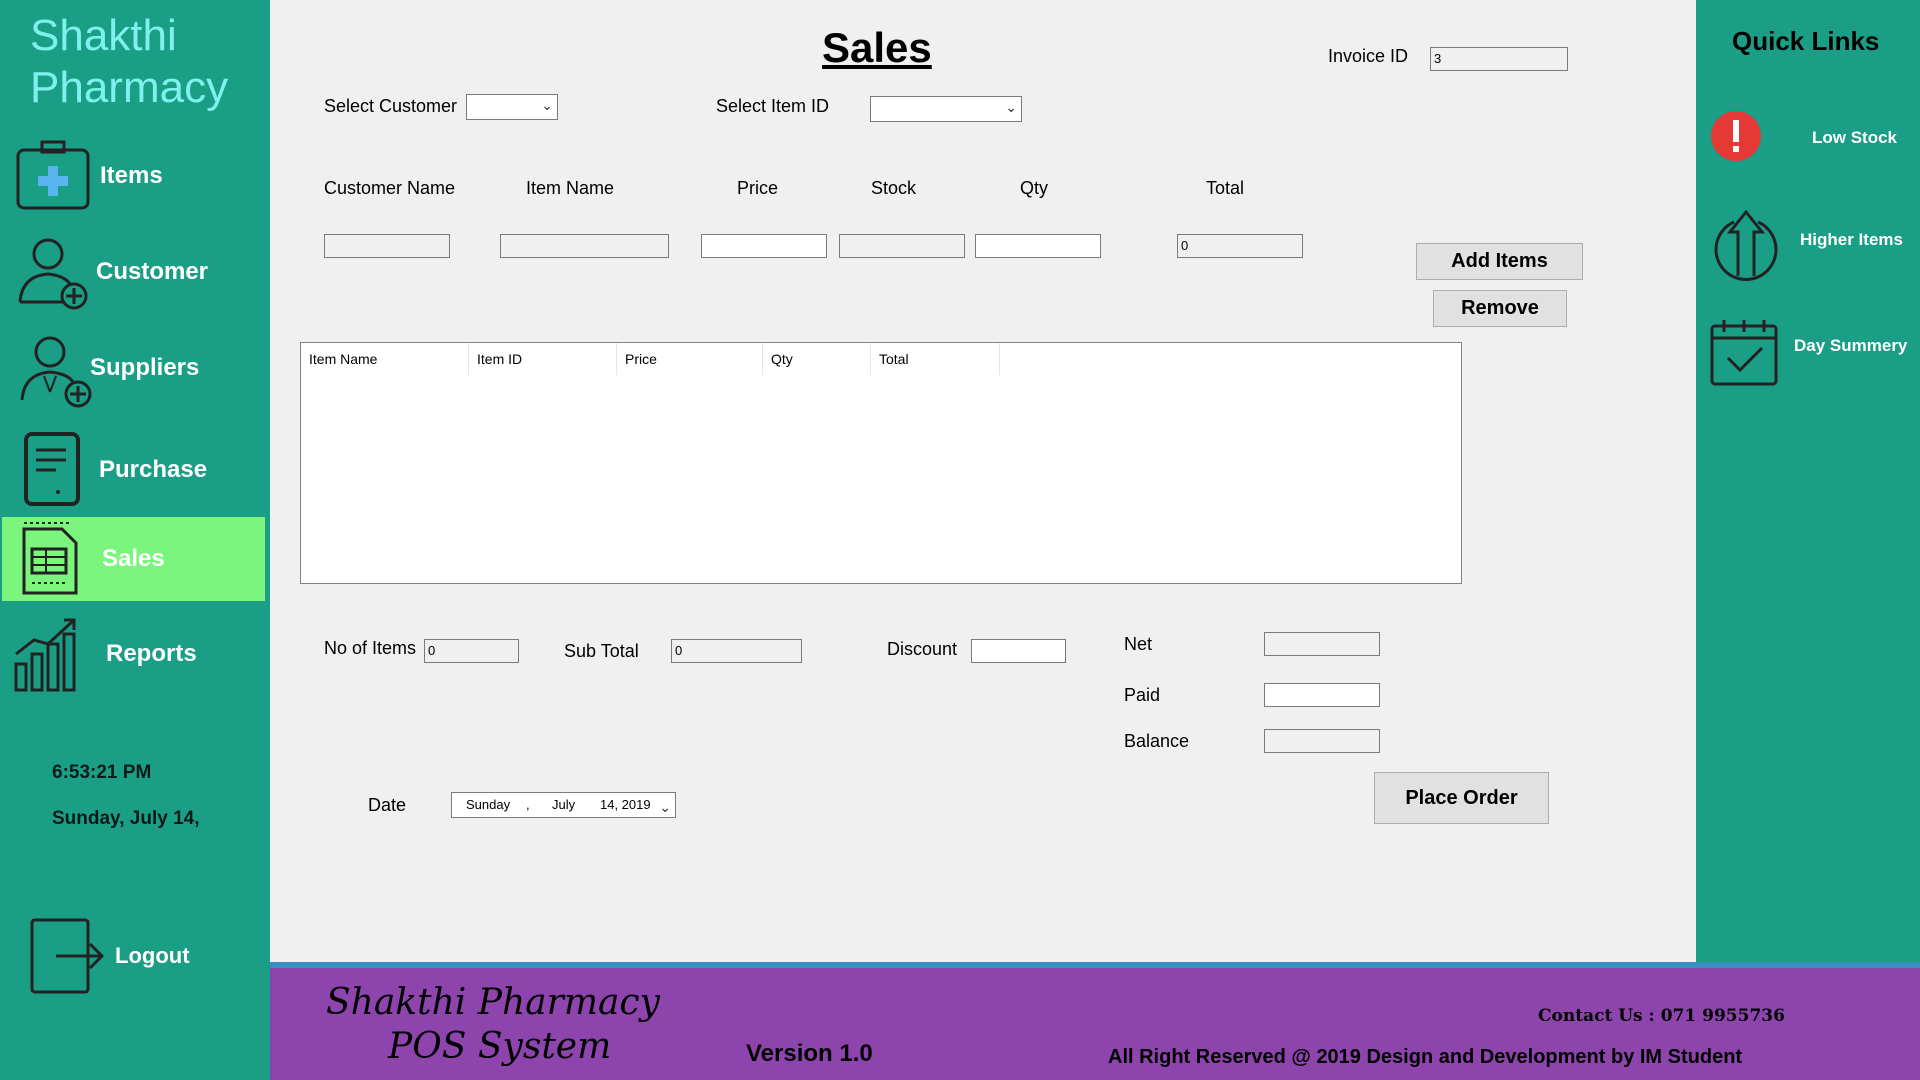 This screenshot has height=1080, width=1920. Describe the element at coordinates (1240, 246) in the screenshot. I see `total-field: 0` at that location.